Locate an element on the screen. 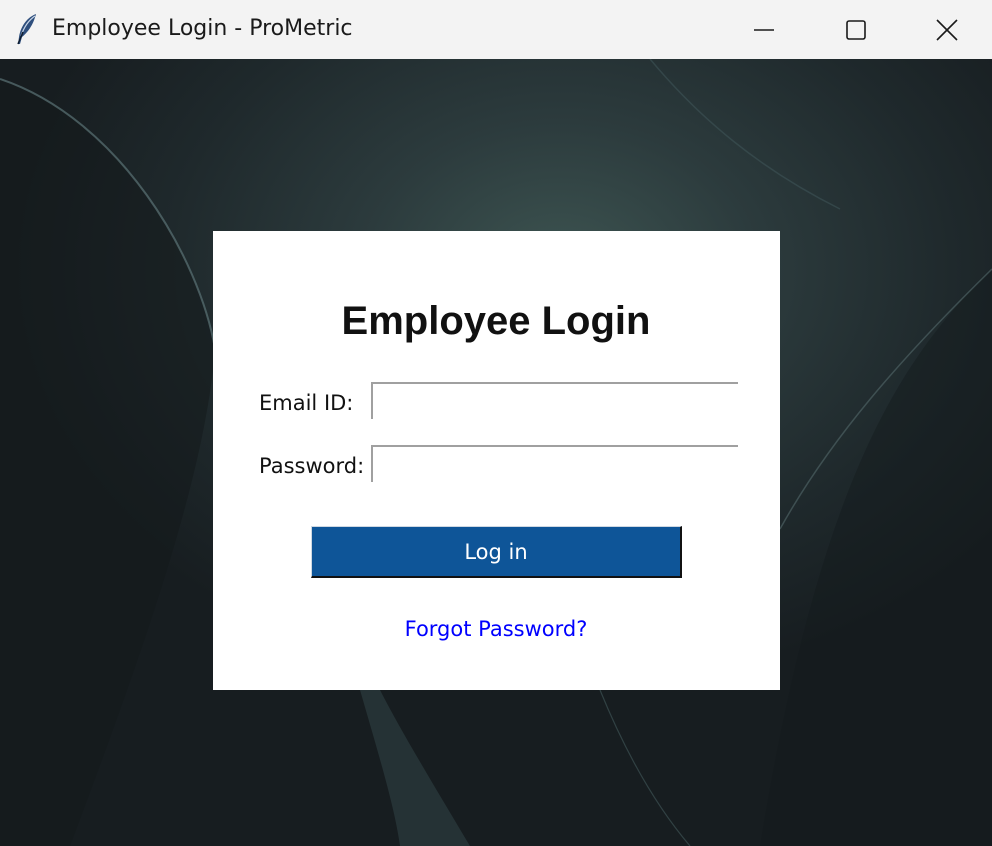  minimize-icon is located at coordinates (764, 29).